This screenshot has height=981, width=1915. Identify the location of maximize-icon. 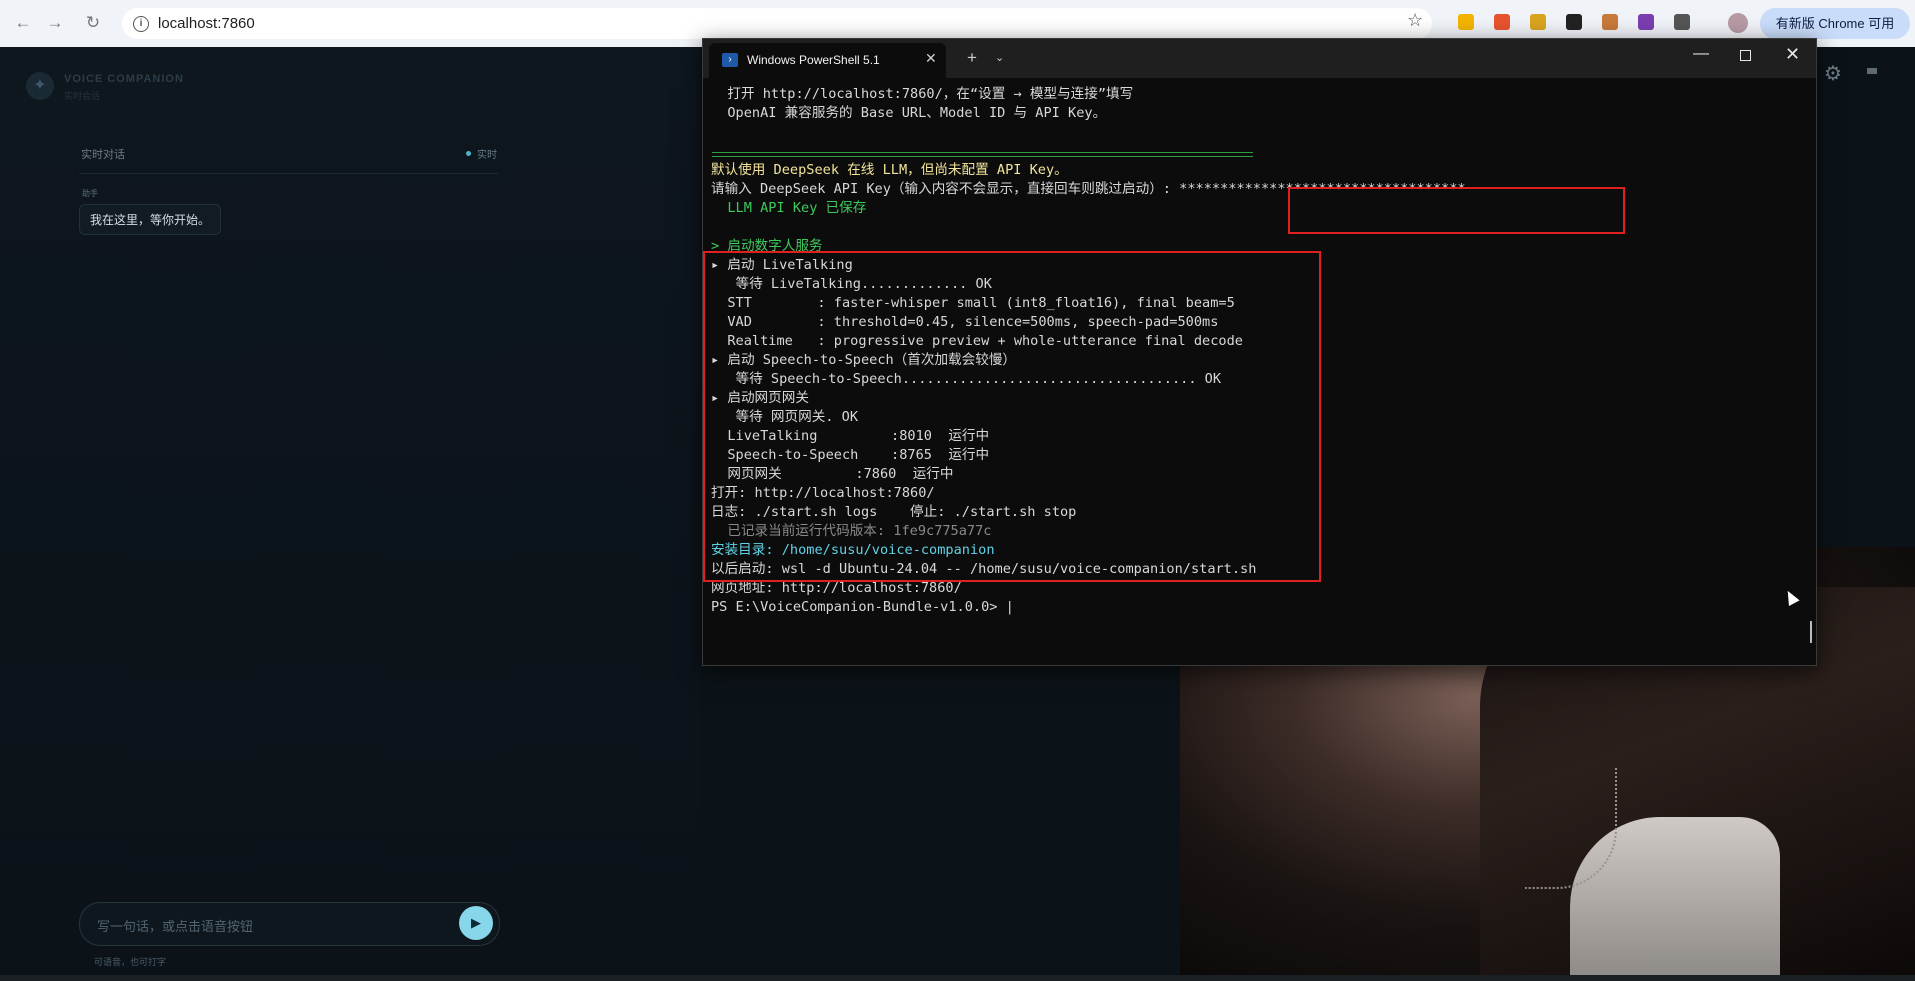
(1745, 55).